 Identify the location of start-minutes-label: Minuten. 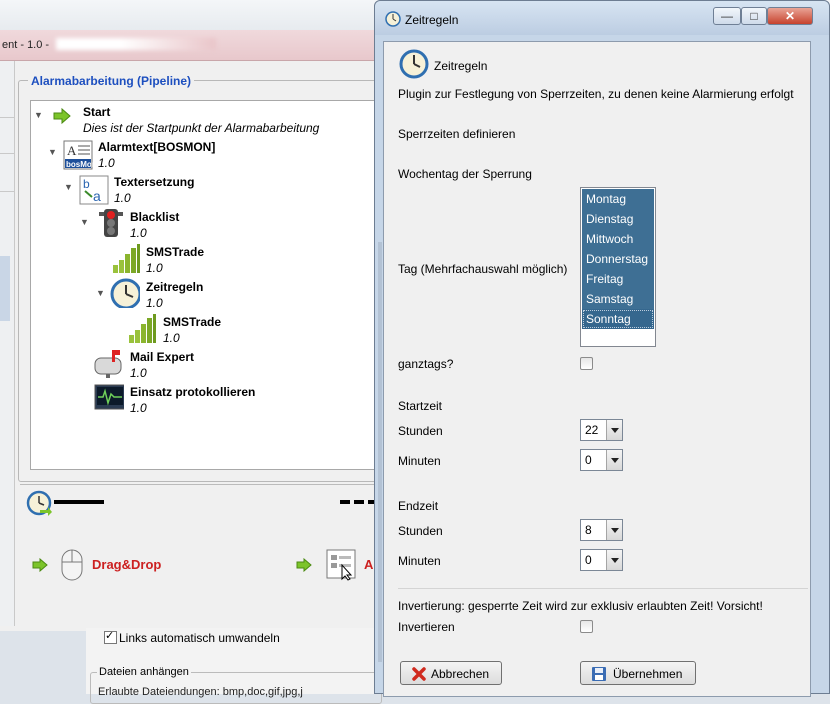
(419, 461).